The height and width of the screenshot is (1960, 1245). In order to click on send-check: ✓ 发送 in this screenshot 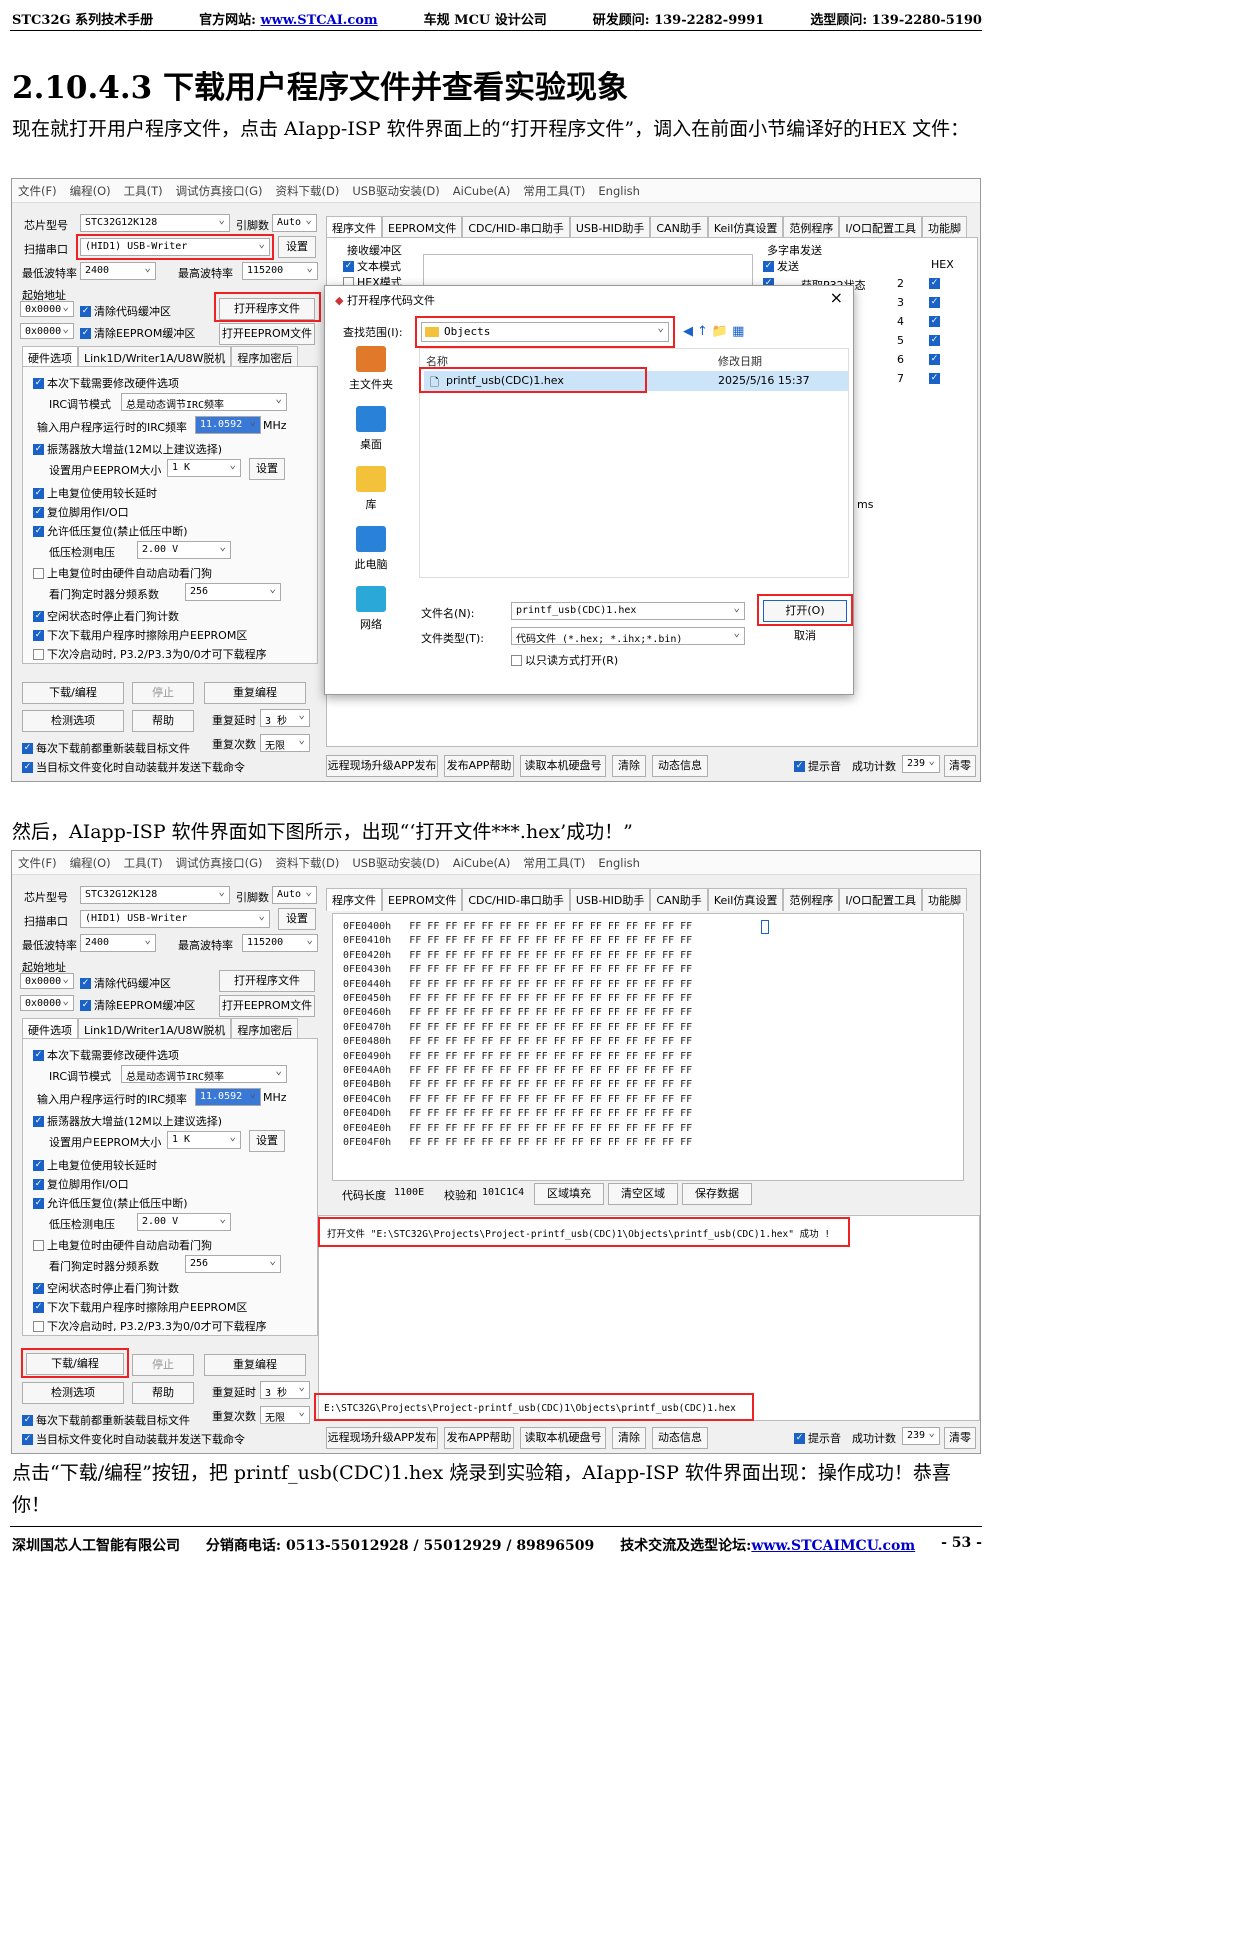, I will do `click(781, 266)`.